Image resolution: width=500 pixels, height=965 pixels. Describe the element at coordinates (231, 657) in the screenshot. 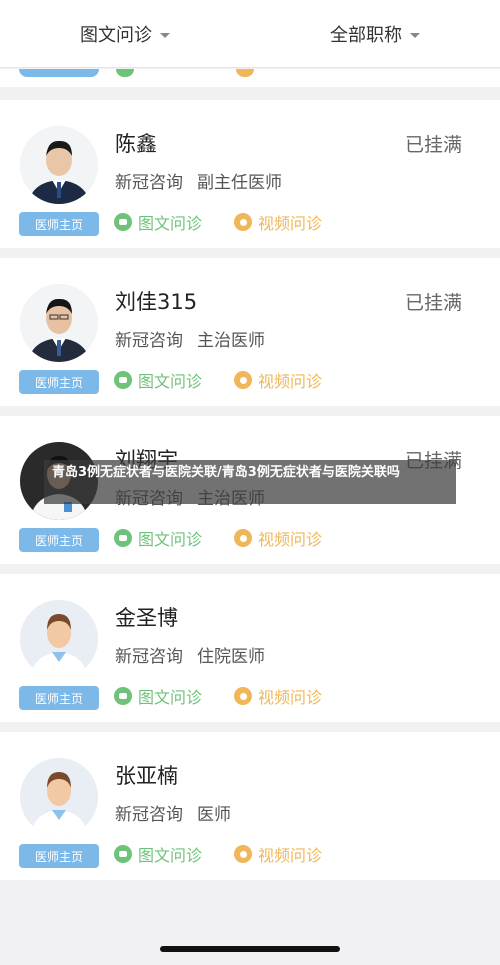

I see `doctor-title: 住院医师` at that location.